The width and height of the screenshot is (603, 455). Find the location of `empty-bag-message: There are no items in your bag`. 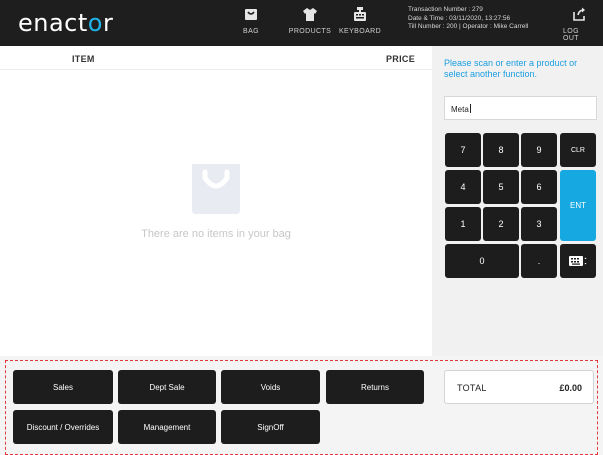

empty-bag-message: There are no items in your bag is located at coordinates (216, 234).